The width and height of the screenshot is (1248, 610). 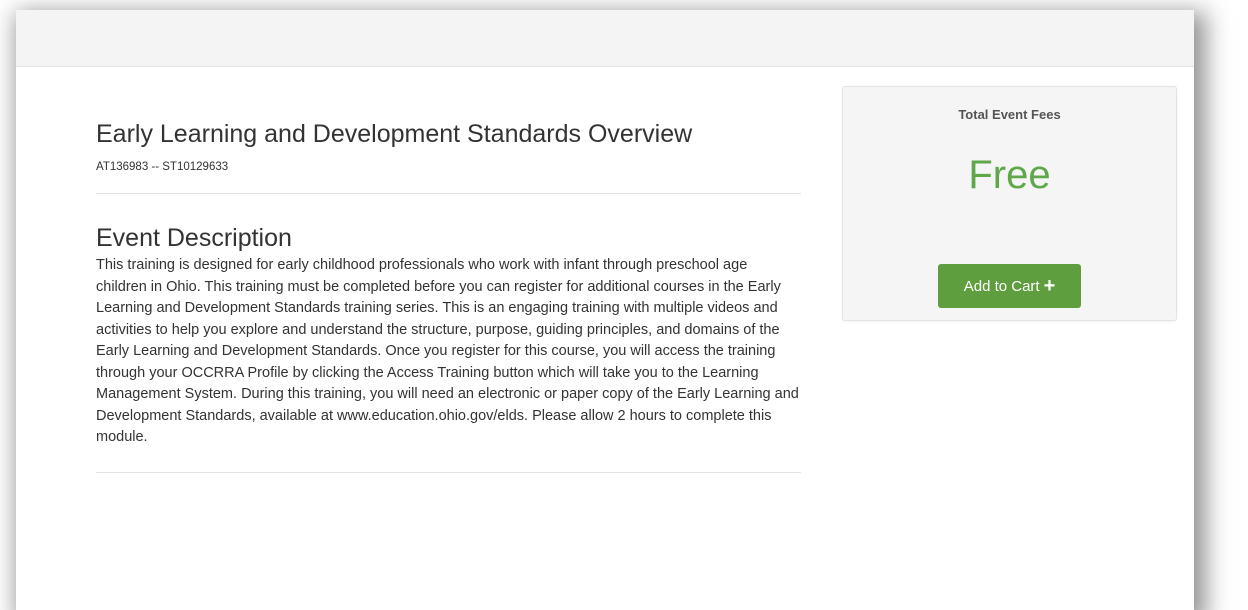 I want to click on add-to-cart-button: Add to Cart +, so click(x=1009, y=286).